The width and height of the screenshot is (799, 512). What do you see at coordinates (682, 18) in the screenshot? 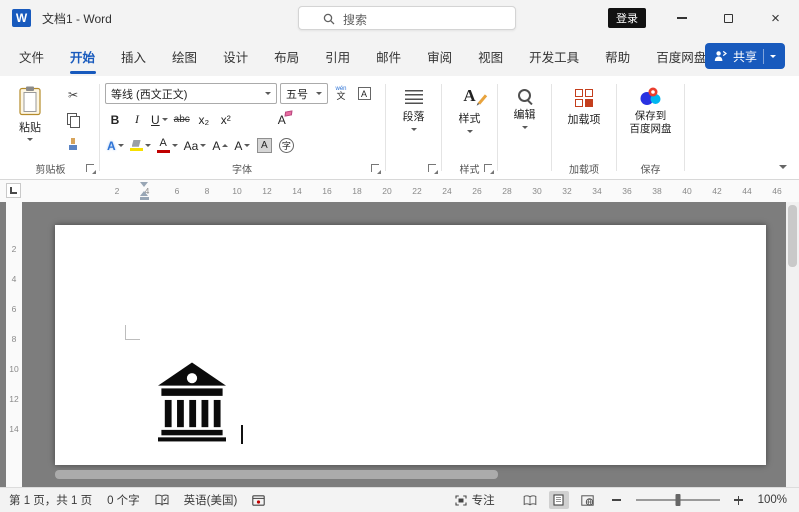
I see `minimize-button` at bounding box center [682, 18].